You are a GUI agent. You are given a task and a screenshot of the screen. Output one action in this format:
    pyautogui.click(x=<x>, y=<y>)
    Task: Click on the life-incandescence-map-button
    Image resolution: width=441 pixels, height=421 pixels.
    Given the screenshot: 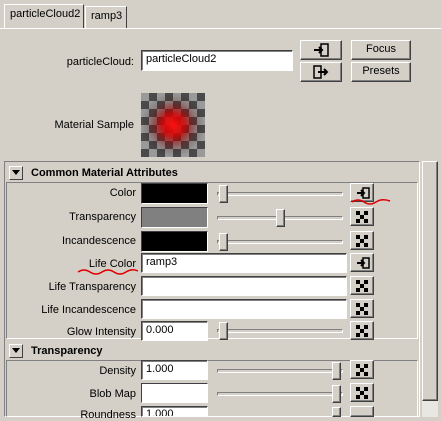 What is the action you would take?
    pyautogui.click(x=362, y=308)
    